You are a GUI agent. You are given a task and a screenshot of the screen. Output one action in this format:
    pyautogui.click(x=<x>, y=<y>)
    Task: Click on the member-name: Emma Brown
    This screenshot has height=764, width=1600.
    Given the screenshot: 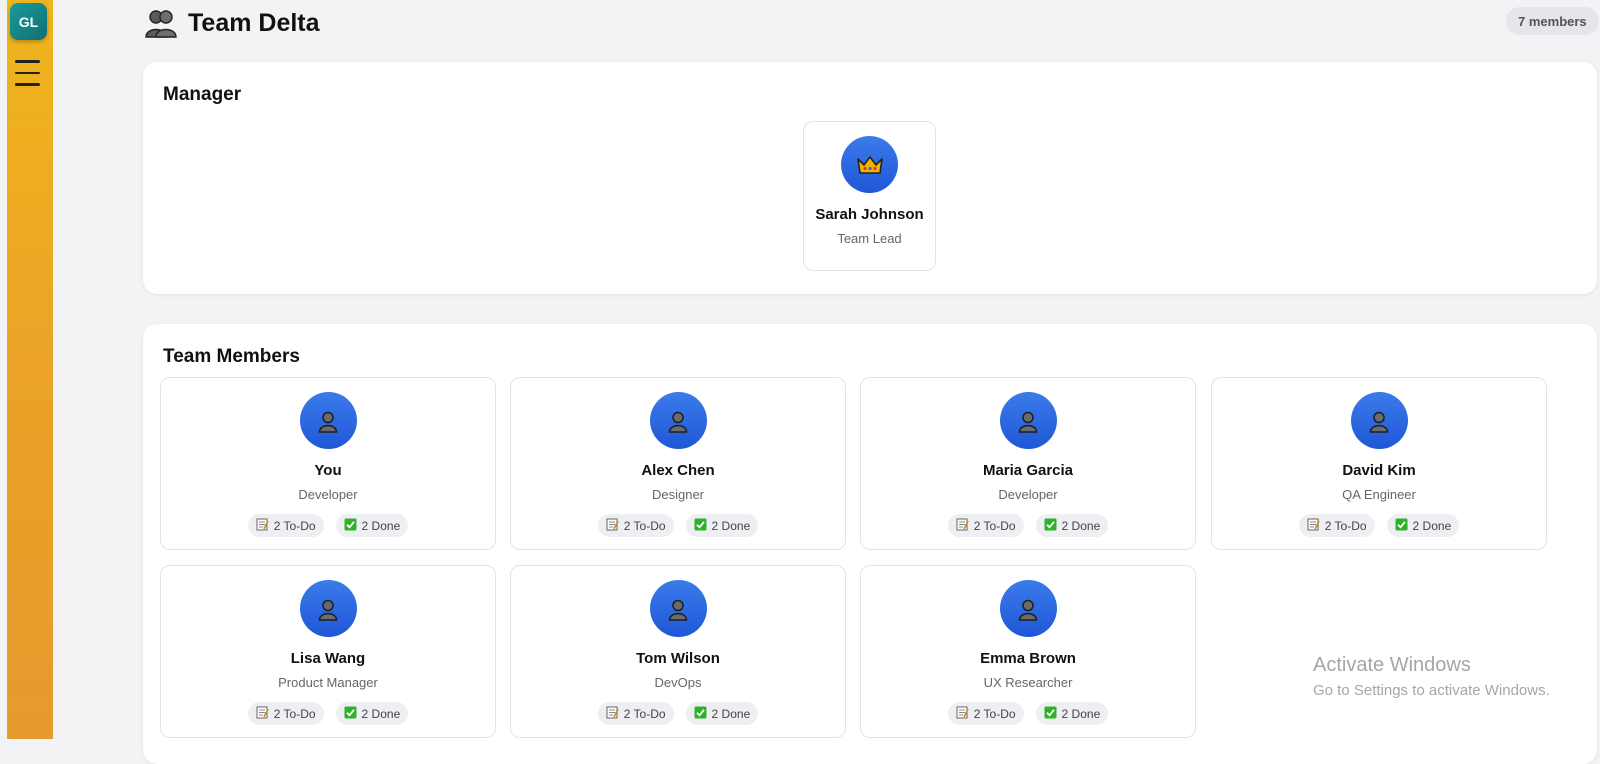 What is the action you would take?
    pyautogui.click(x=1028, y=658)
    